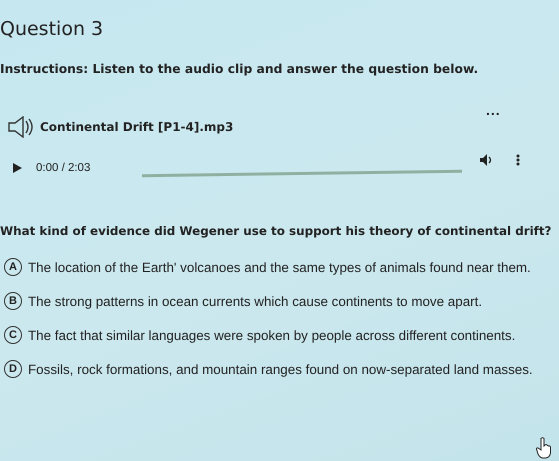 The width and height of the screenshot is (559, 461). Describe the element at coordinates (17, 168) in the screenshot. I see `play-button` at that location.